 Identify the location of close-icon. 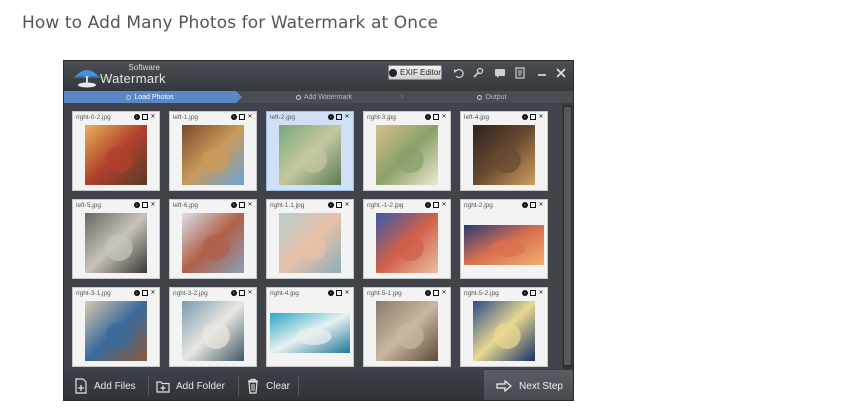
(561, 73).